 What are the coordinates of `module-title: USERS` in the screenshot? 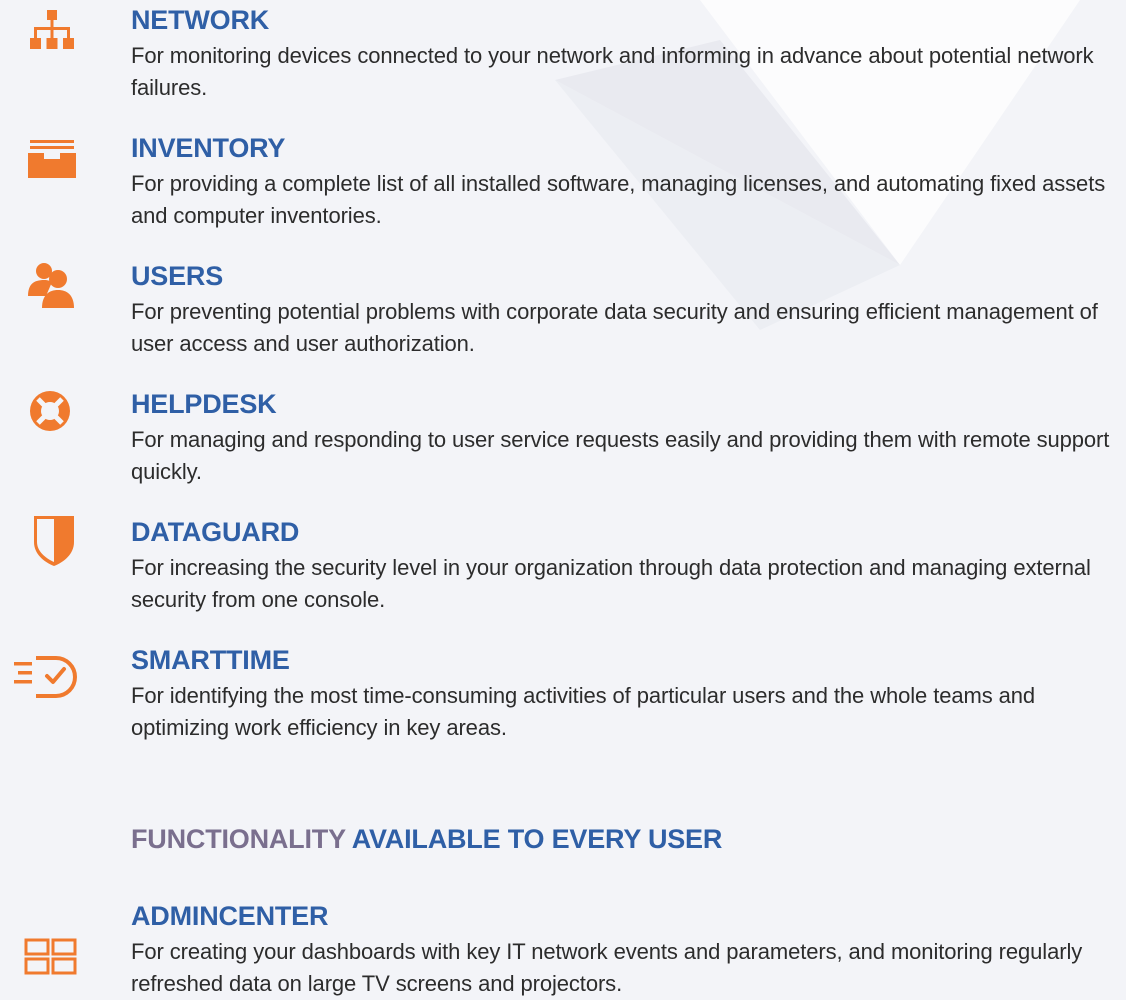 It's located at (177, 276).